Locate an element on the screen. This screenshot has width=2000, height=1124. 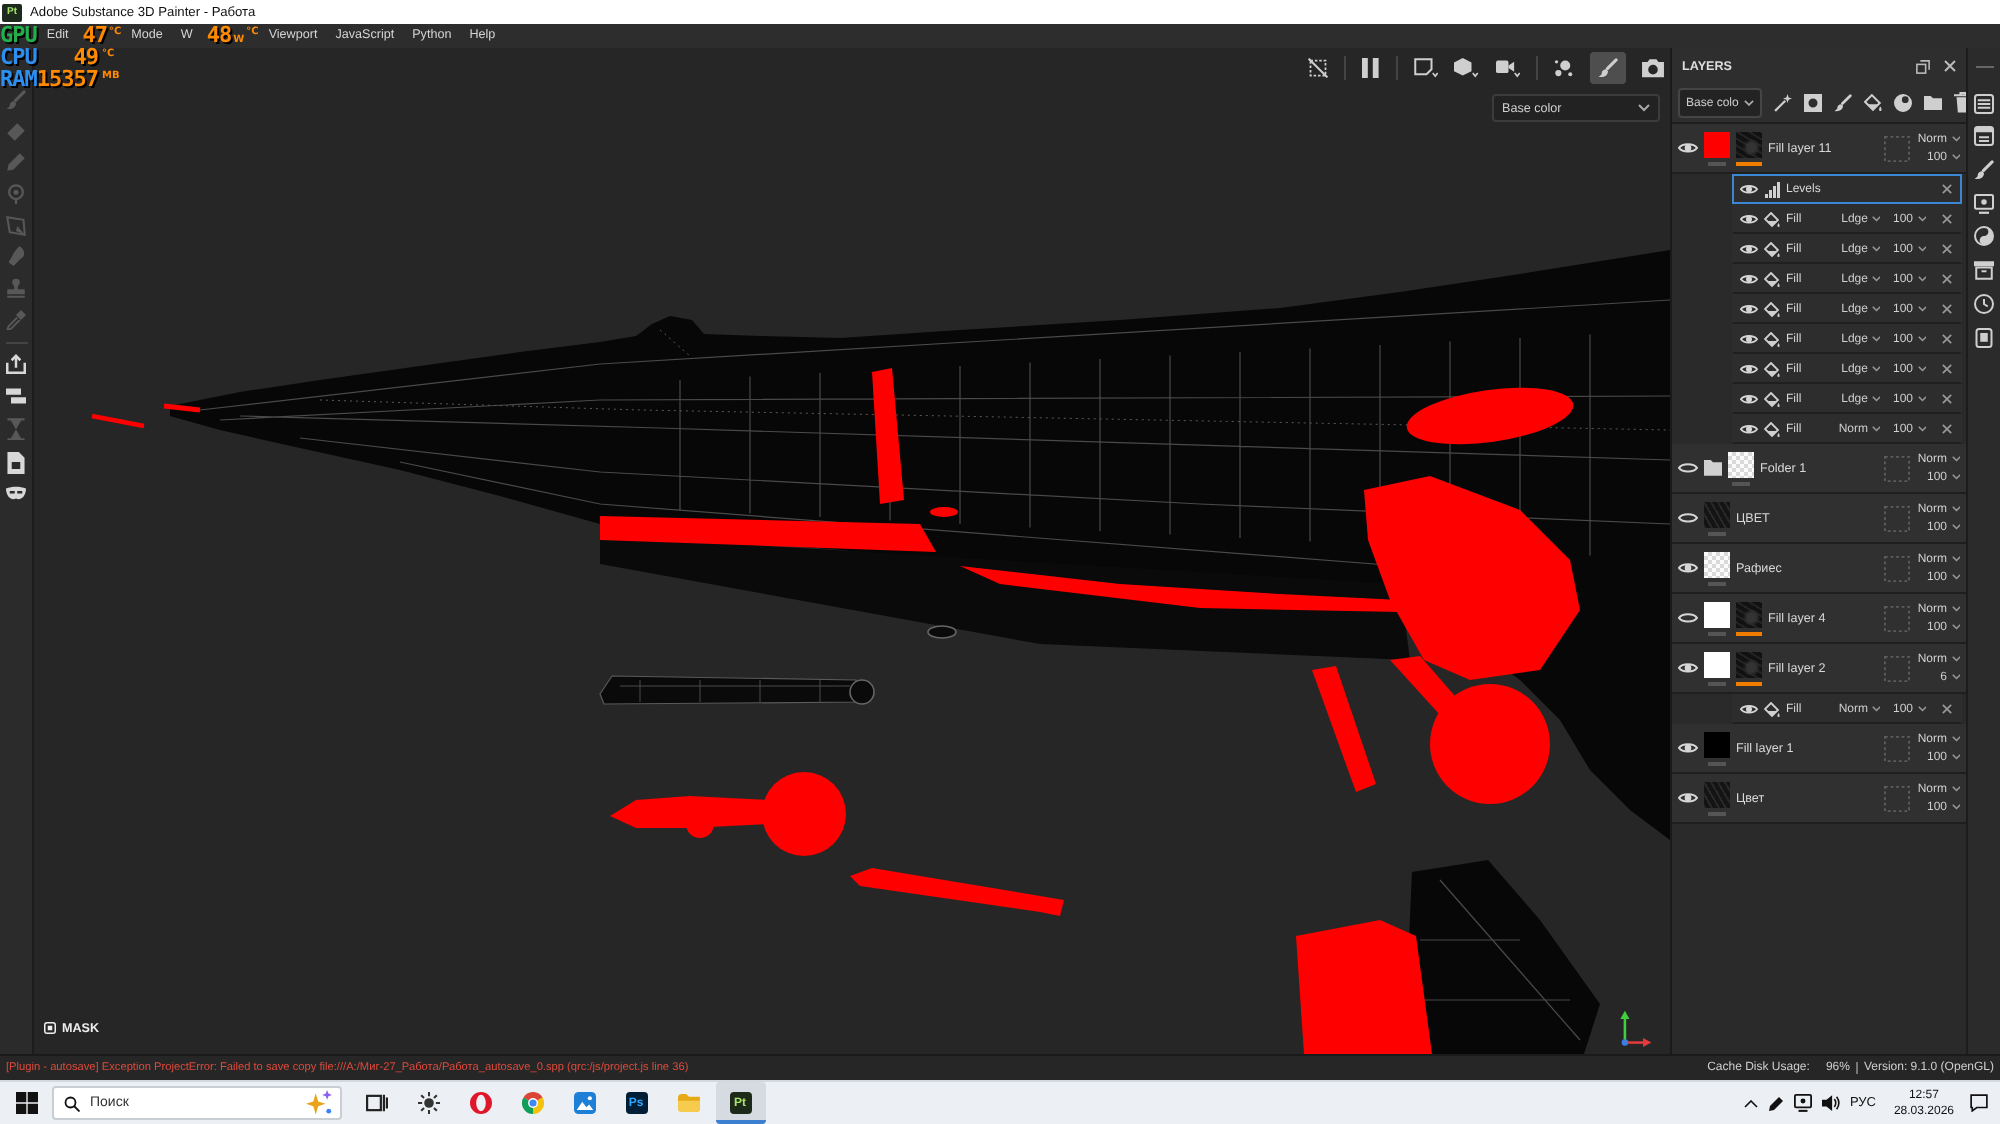
archive-icon is located at coordinates (1984, 270).